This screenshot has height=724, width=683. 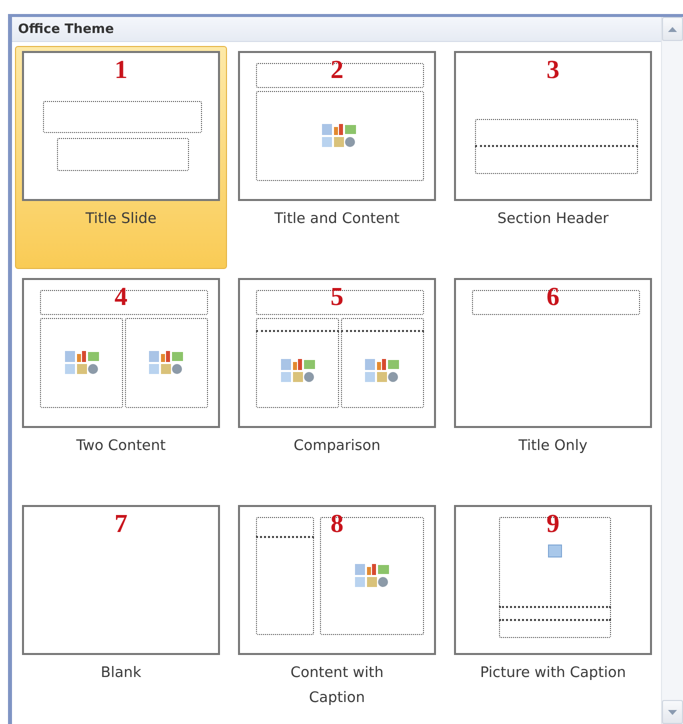 I want to click on scroll-up-button, so click(x=672, y=29).